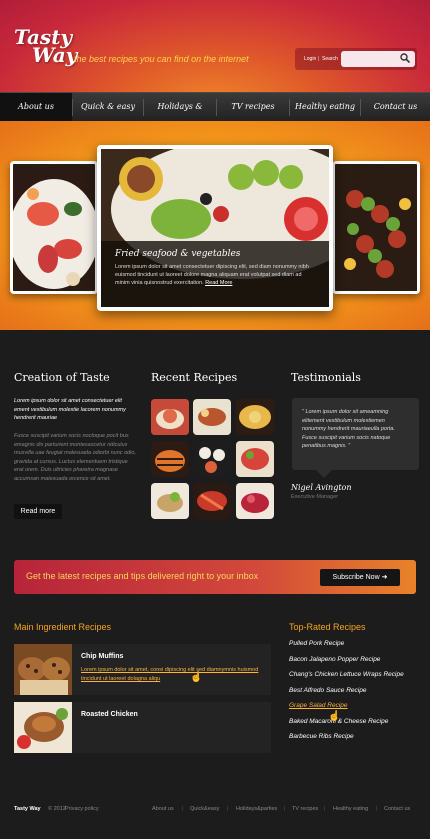 The image size is (430, 839). What do you see at coordinates (384, 577) in the screenshot?
I see `arrow-right-icon: ➜` at bounding box center [384, 577].